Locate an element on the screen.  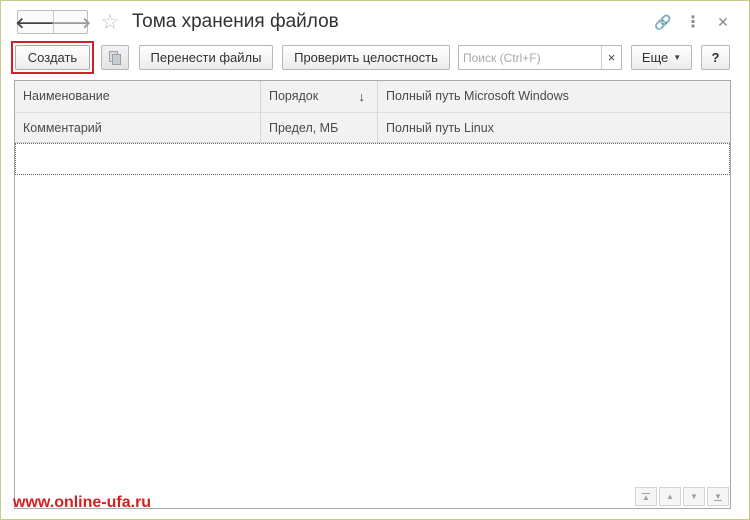
column-header-windows-path: Полный путь Microsoft Windows is located at coordinates (554, 96).